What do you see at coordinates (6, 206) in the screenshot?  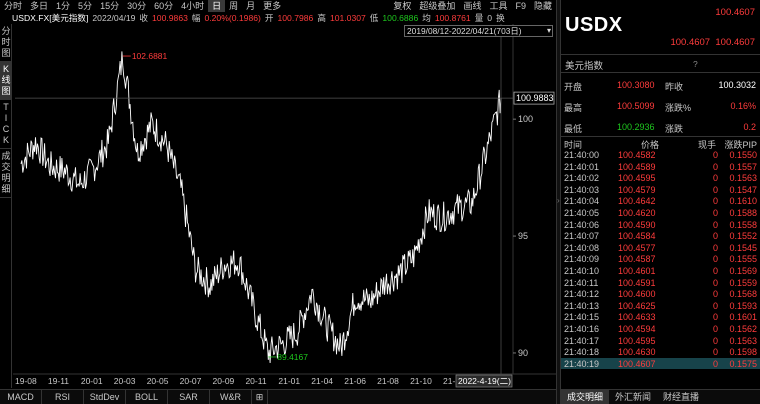 I see `chart-type-tabs: 分时图K线图TICK成交明细` at bounding box center [6, 206].